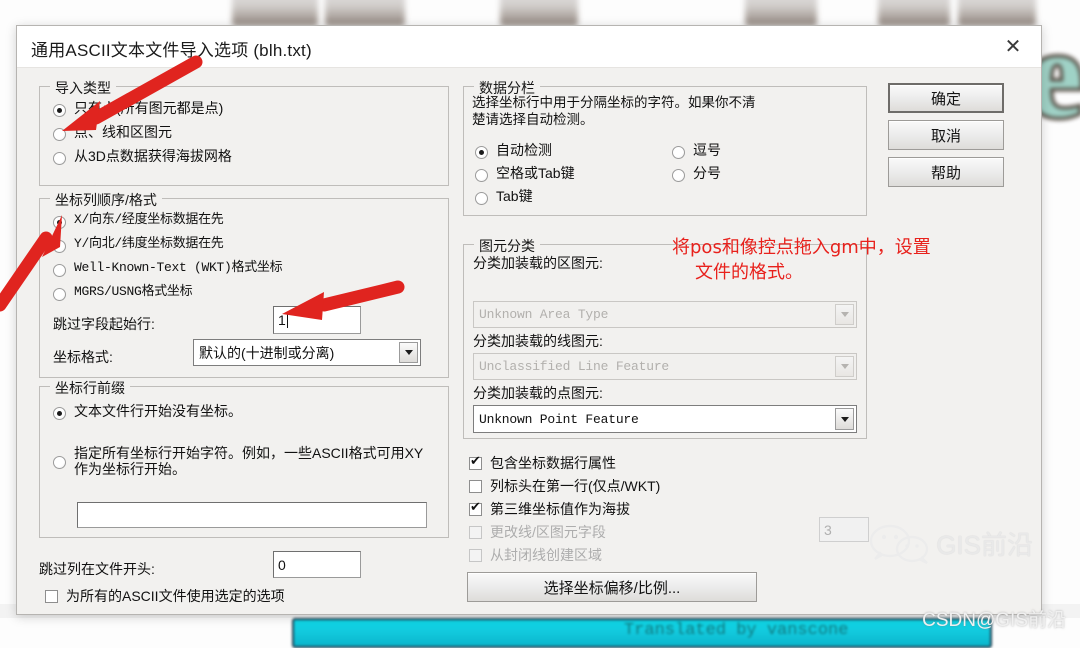 The image size is (1080, 648). What do you see at coordinates (175, 596) in the screenshot?
I see `checkbox-label: 为所有的ASCII文件使用选定的选项` at bounding box center [175, 596].